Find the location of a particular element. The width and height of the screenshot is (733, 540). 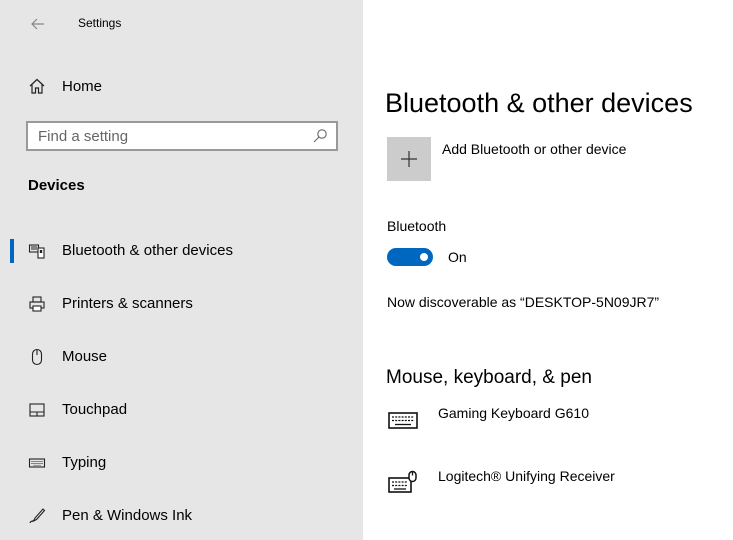

device-name: Gaming Keyboard G610 is located at coordinates (513, 413).